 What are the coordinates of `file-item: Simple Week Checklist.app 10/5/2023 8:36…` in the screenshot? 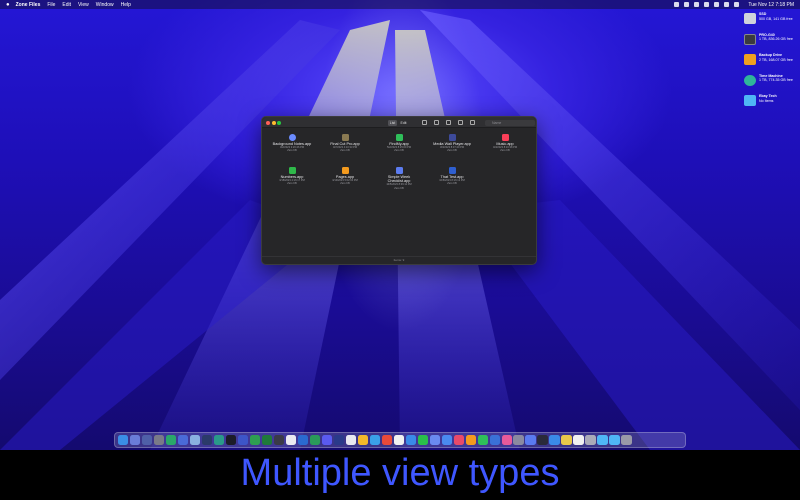 It's located at (399, 178).